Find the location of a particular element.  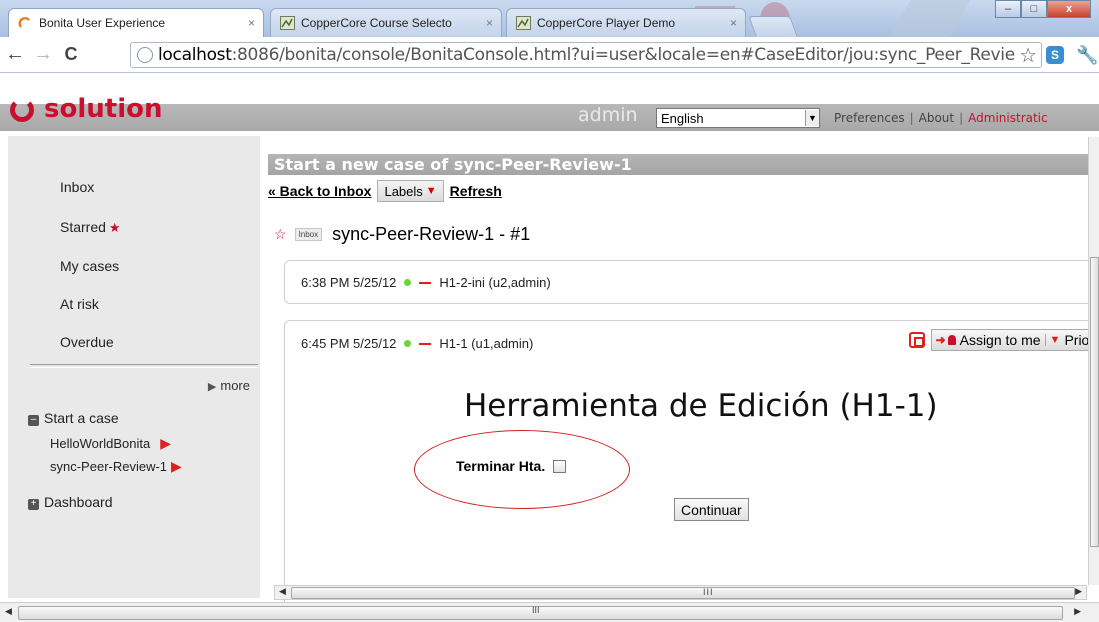

tab-bonita-user-experience: Bonita User Experience × is located at coordinates (136, 22).